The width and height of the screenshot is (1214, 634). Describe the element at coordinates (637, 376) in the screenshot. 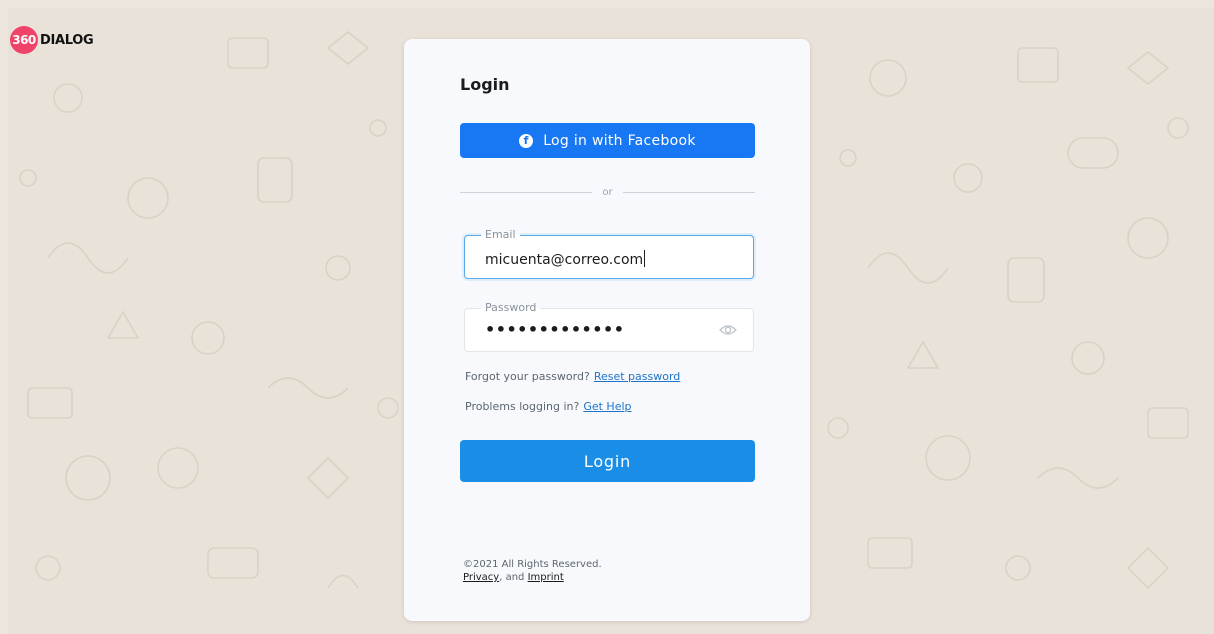

I see `reset-password-link: Reset password` at that location.